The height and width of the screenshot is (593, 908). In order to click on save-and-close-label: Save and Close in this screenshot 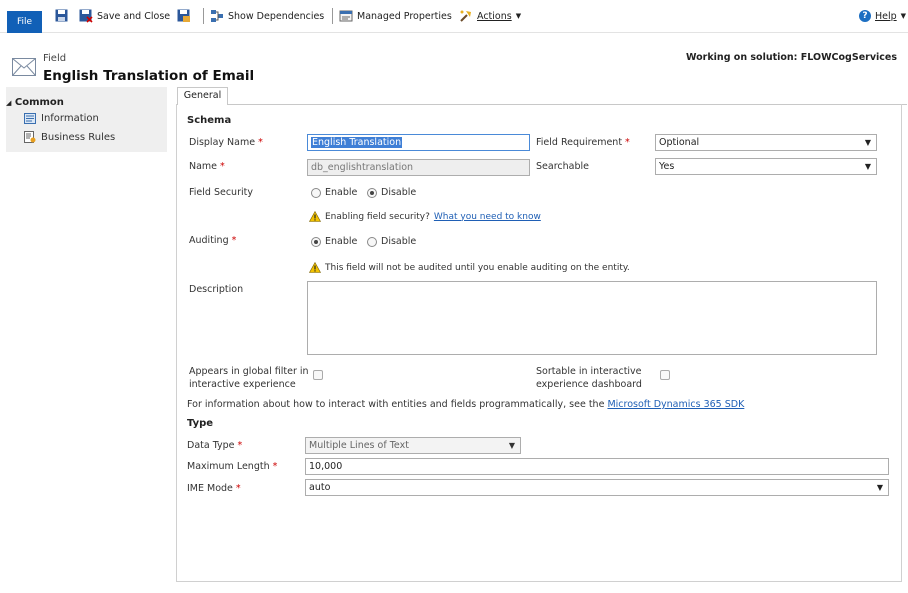, I will do `click(134, 16)`.